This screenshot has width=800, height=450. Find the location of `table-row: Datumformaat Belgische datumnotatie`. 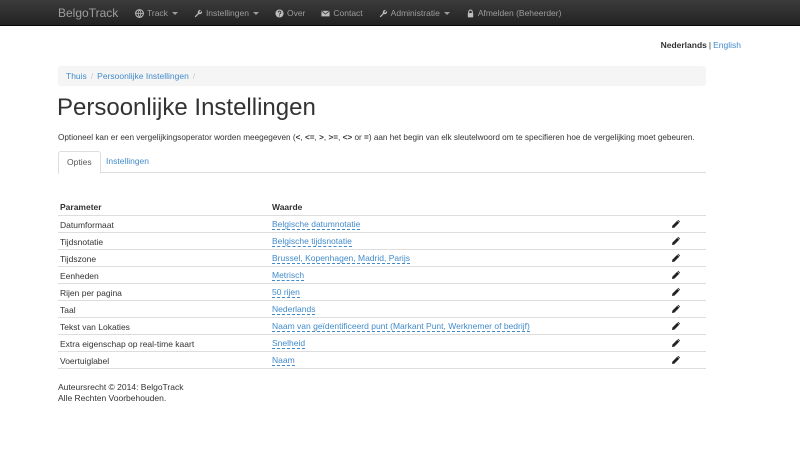

table-row: Datumformaat Belgische datumnotatie is located at coordinates (382, 224).